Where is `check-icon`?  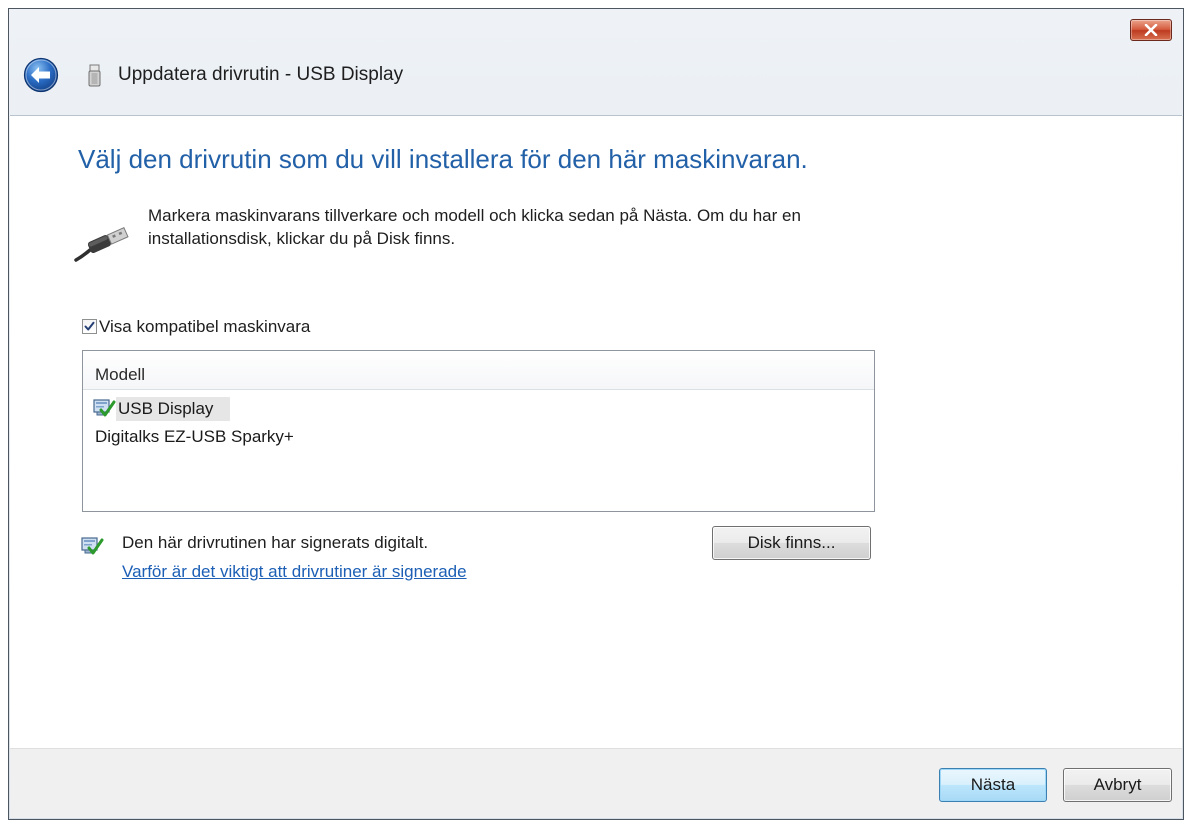 check-icon is located at coordinates (89, 326).